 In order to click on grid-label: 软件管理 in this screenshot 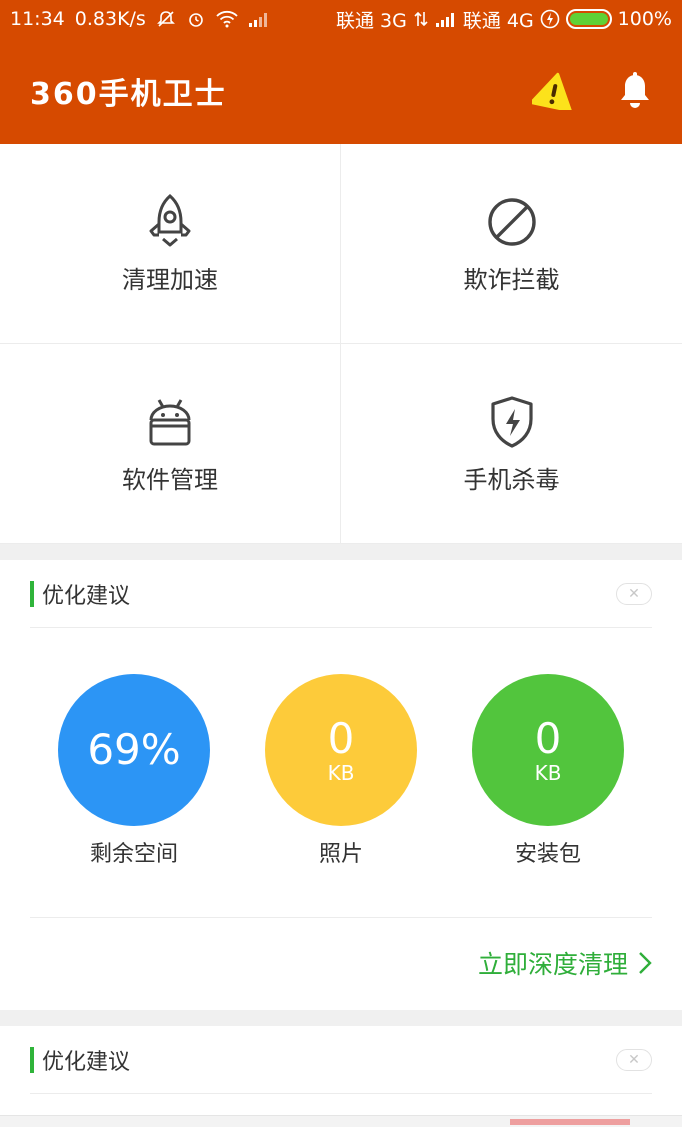, I will do `click(170, 480)`.